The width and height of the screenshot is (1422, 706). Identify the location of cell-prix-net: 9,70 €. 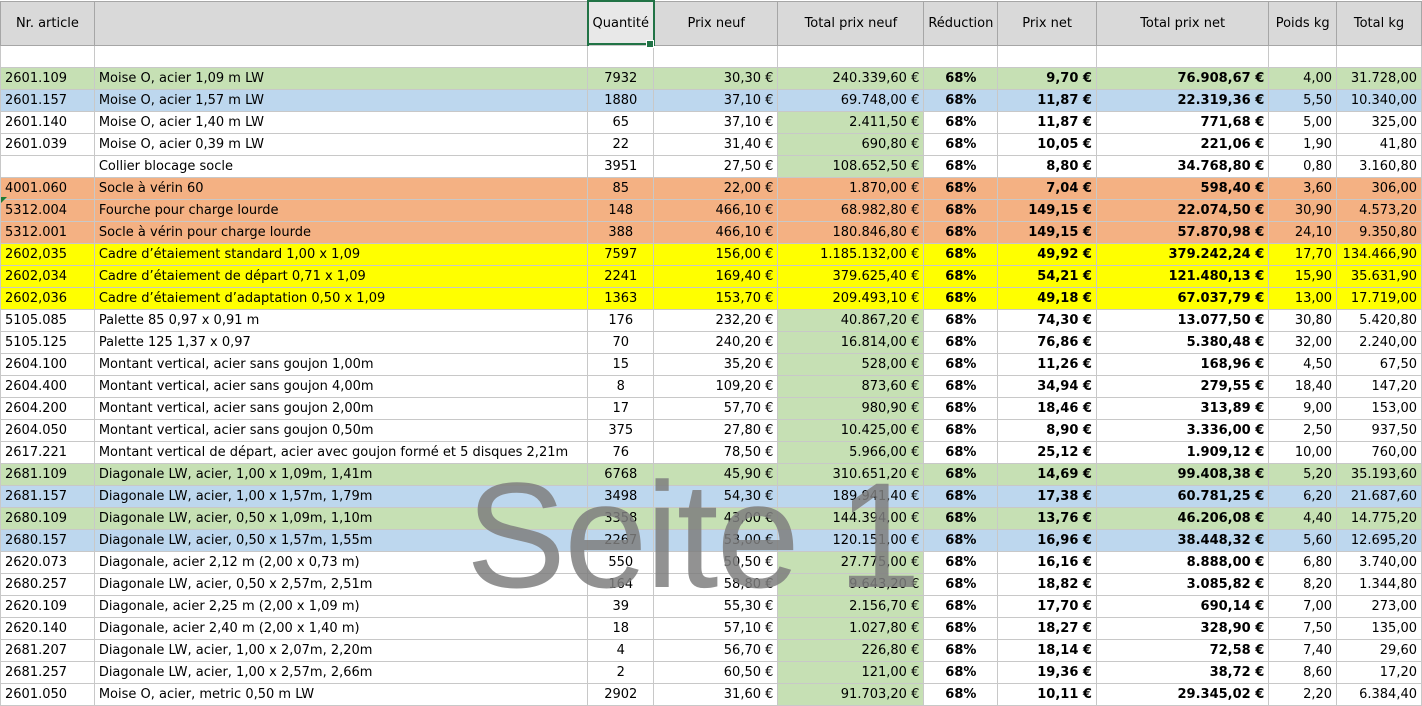
(1047, 78).